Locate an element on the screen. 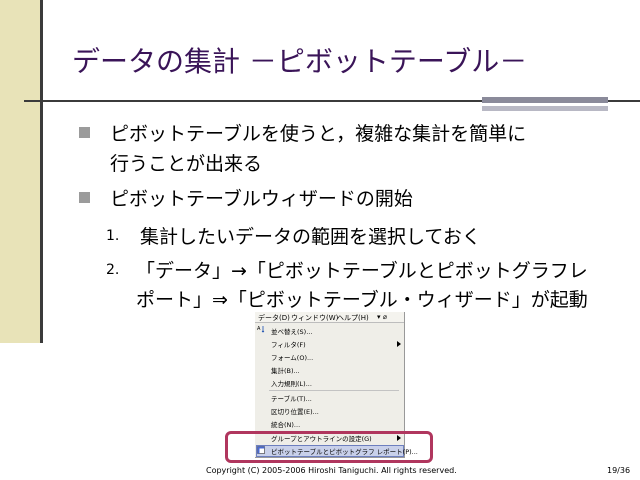 Image resolution: width=640 pixels, height=480 pixels. pivot-menu-highlight-box is located at coordinates (329, 447).